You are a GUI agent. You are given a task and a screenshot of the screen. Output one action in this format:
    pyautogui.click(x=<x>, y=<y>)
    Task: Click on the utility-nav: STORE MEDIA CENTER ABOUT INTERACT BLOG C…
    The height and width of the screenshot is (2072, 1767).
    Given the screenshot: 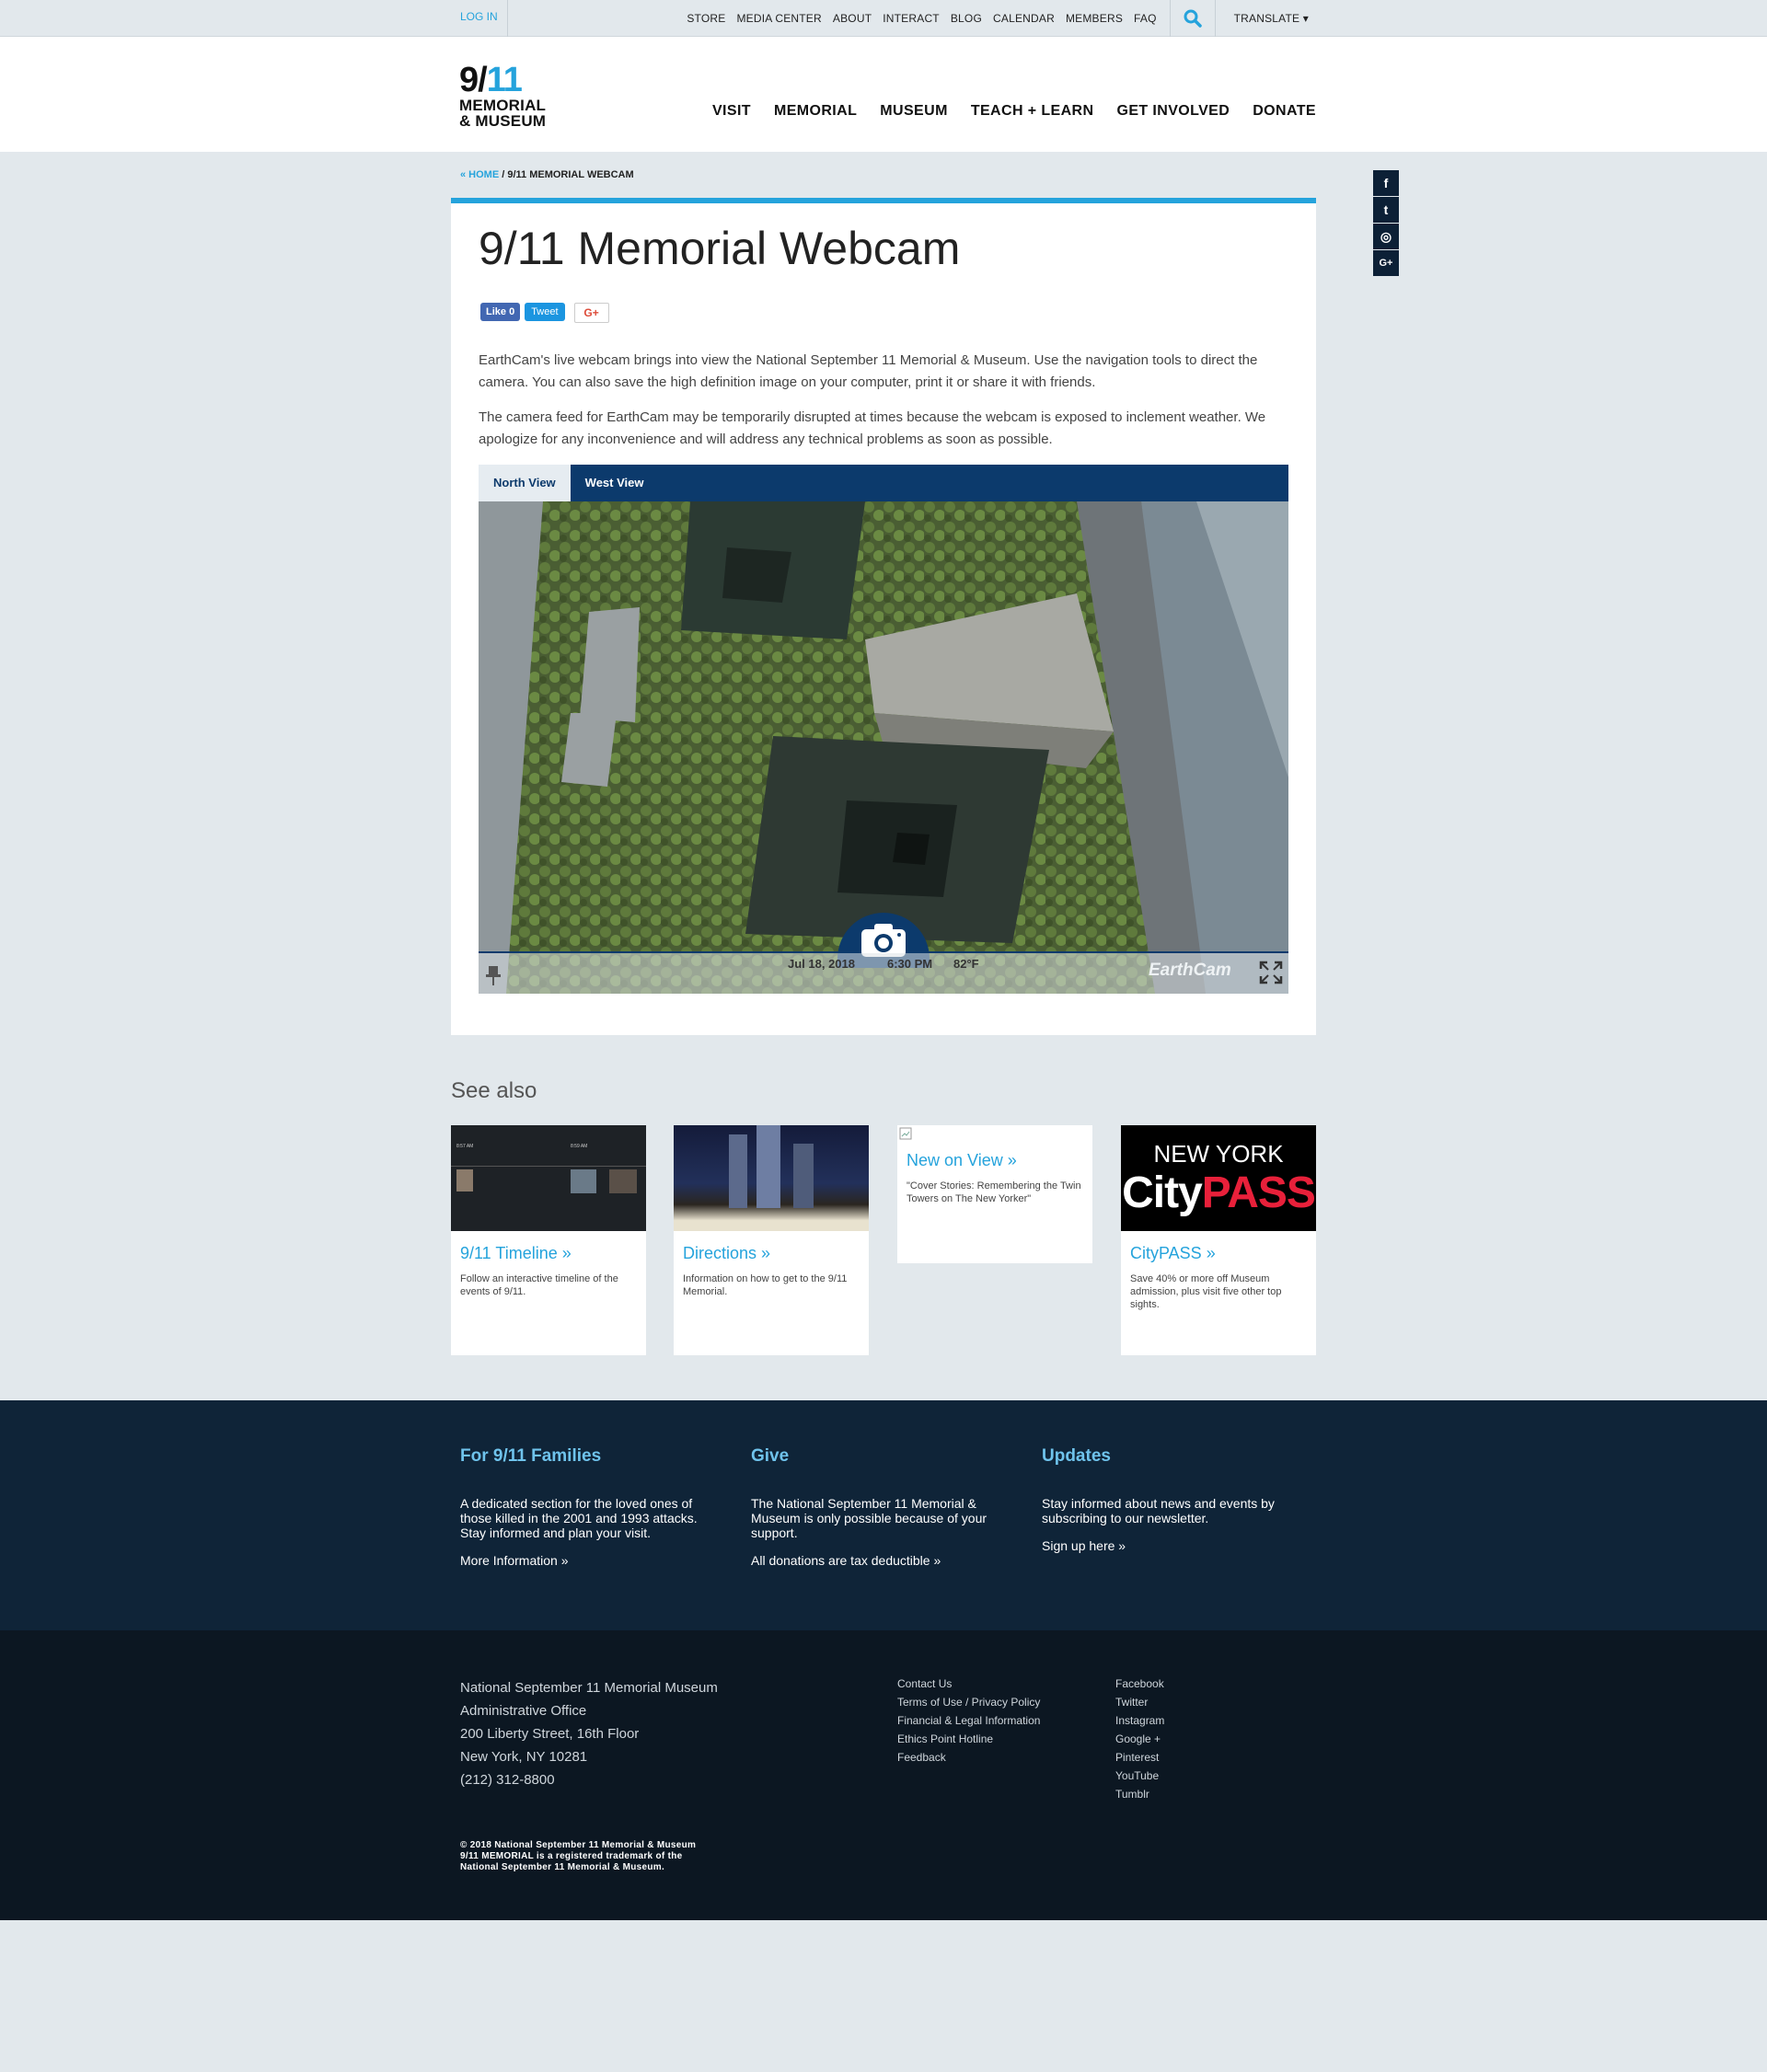 What is the action you would take?
    pyautogui.click(x=998, y=18)
    